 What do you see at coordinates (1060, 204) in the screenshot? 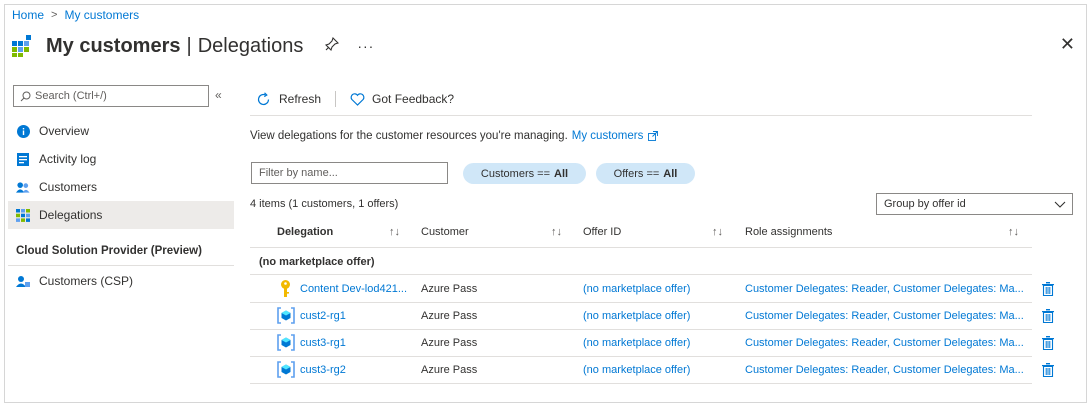
I see `chevron-down-icon` at bounding box center [1060, 204].